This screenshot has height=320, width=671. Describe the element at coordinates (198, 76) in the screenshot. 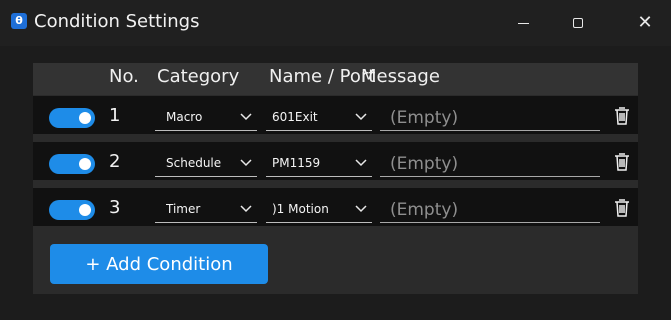

I see `header-category: Category` at that location.